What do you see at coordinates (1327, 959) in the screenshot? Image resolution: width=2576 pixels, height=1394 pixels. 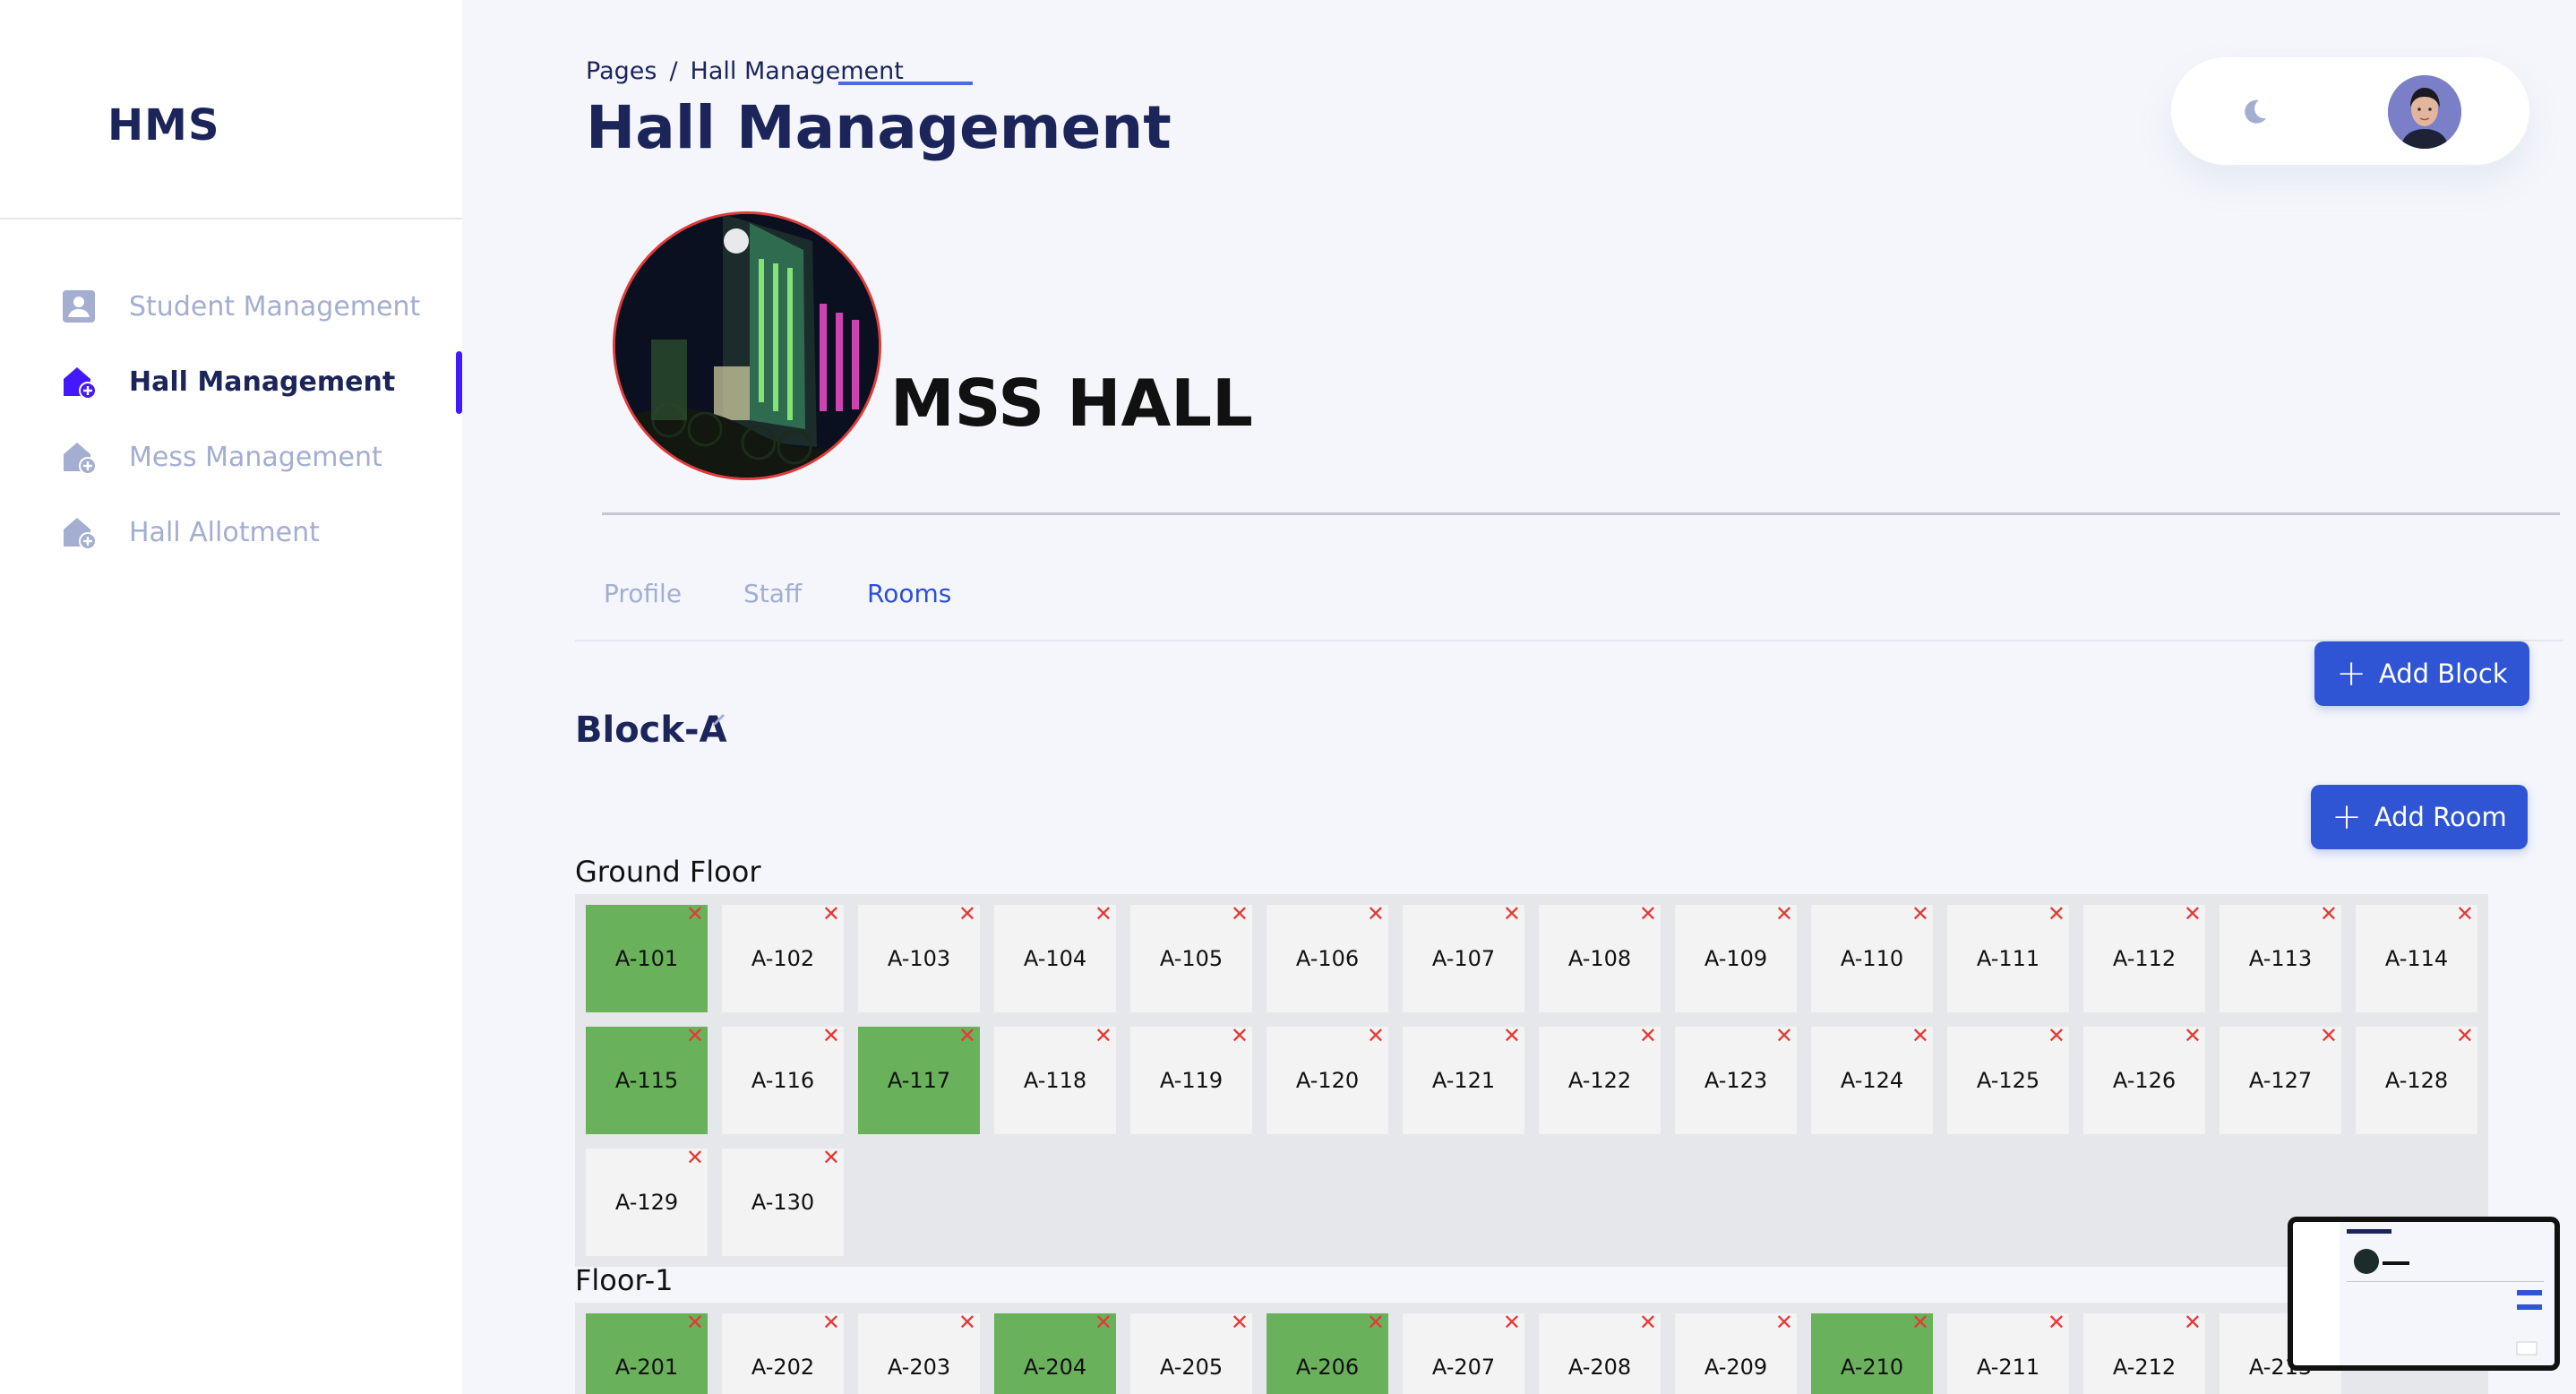 I see `room-tile: A-106 ✕` at bounding box center [1327, 959].